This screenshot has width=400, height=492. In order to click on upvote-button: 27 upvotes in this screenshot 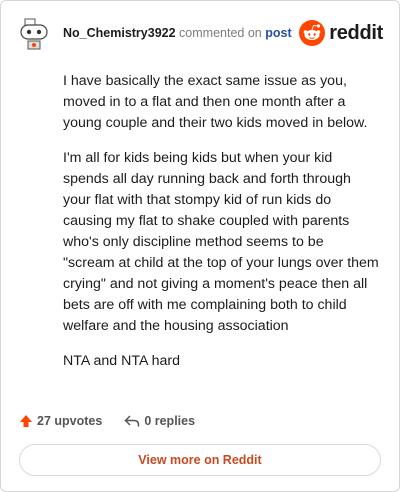, I will do `click(60, 421)`.